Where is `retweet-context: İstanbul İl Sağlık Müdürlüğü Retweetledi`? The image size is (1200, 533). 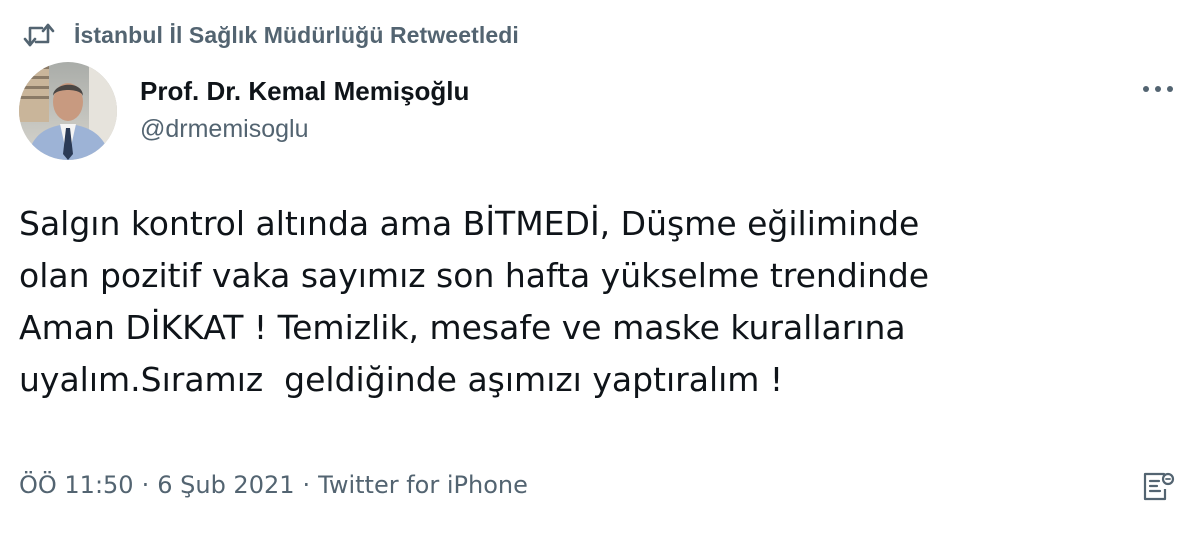 retweet-context: İstanbul İl Sağlık Müdürlüğü Retweetledi is located at coordinates (270, 35).